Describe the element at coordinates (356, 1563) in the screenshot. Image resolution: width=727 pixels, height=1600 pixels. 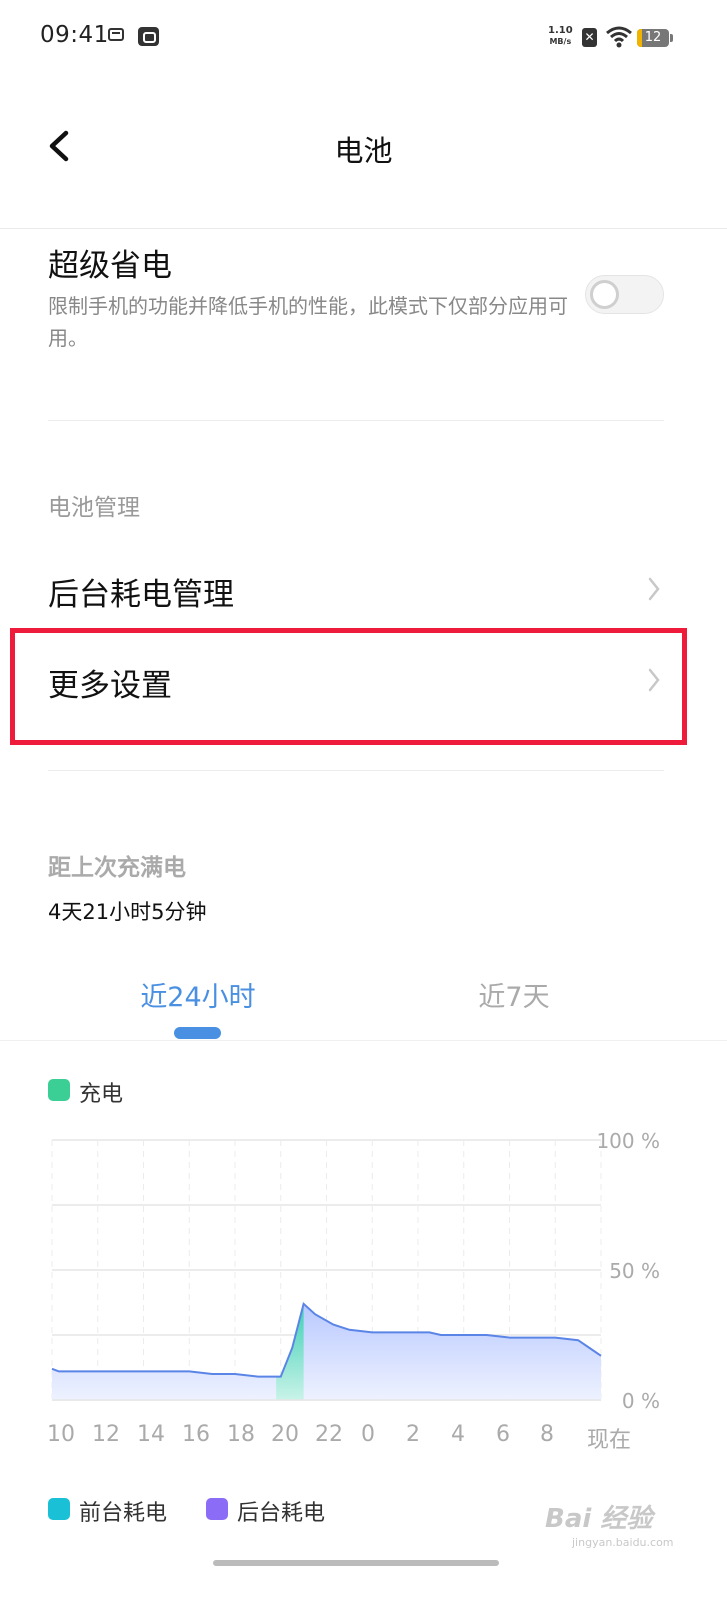
I see `home-indicator` at that location.